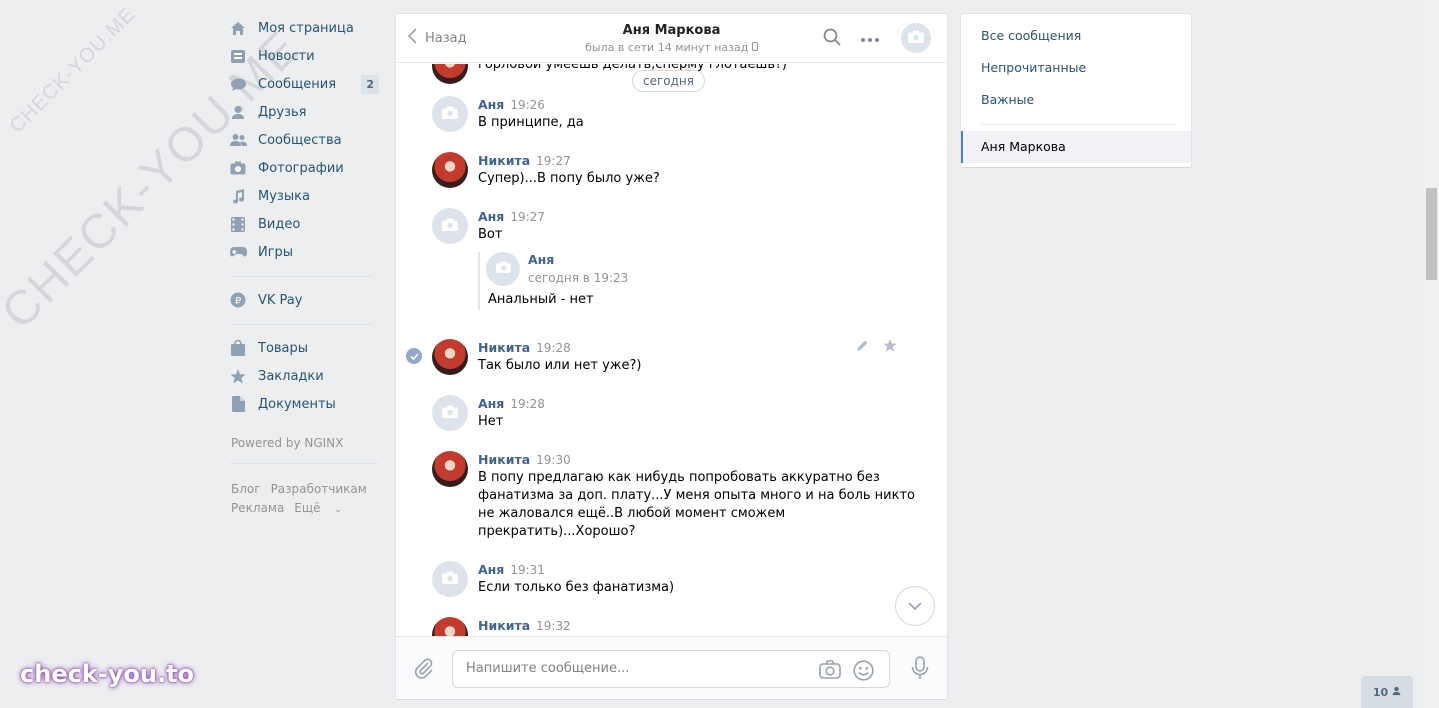  I want to click on nav-divider, so click(301, 324).